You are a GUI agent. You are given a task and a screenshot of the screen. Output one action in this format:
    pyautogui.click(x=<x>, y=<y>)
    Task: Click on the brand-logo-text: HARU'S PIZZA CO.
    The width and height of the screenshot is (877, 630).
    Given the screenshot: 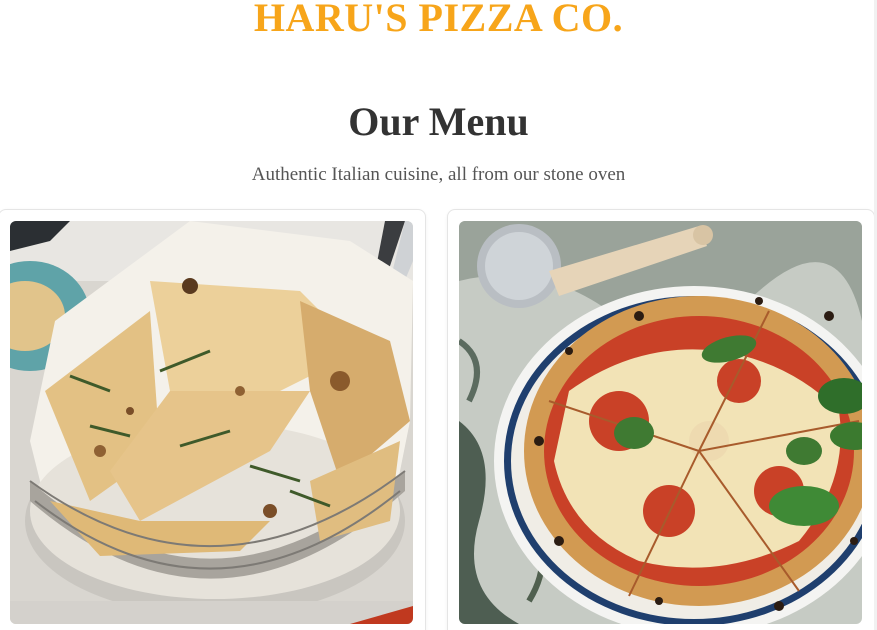 What is the action you would take?
    pyautogui.click(x=438, y=20)
    